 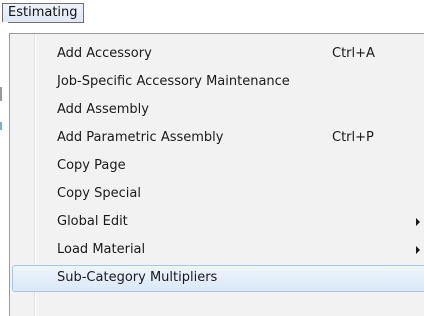 What do you see at coordinates (103, 109) in the screenshot?
I see `menu-item-label: Add Assembly` at bounding box center [103, 109].